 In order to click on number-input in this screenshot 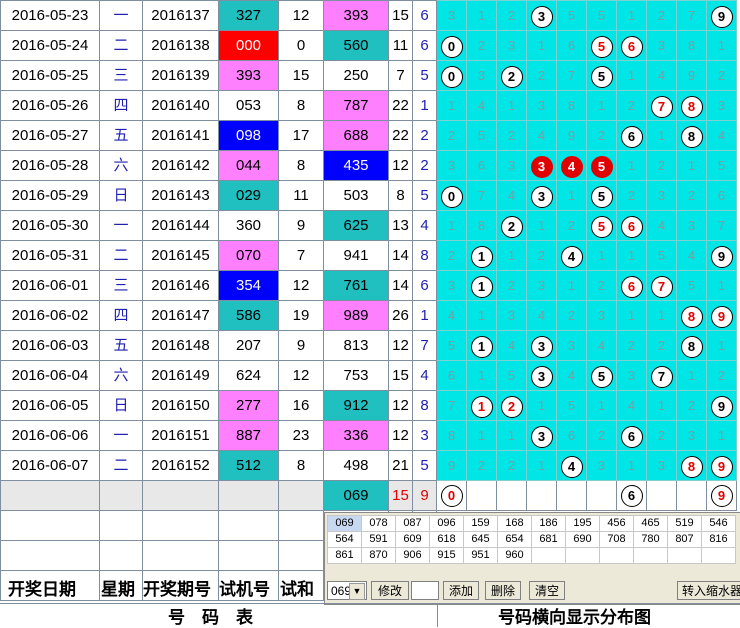, I will do `click(425, 590)`.